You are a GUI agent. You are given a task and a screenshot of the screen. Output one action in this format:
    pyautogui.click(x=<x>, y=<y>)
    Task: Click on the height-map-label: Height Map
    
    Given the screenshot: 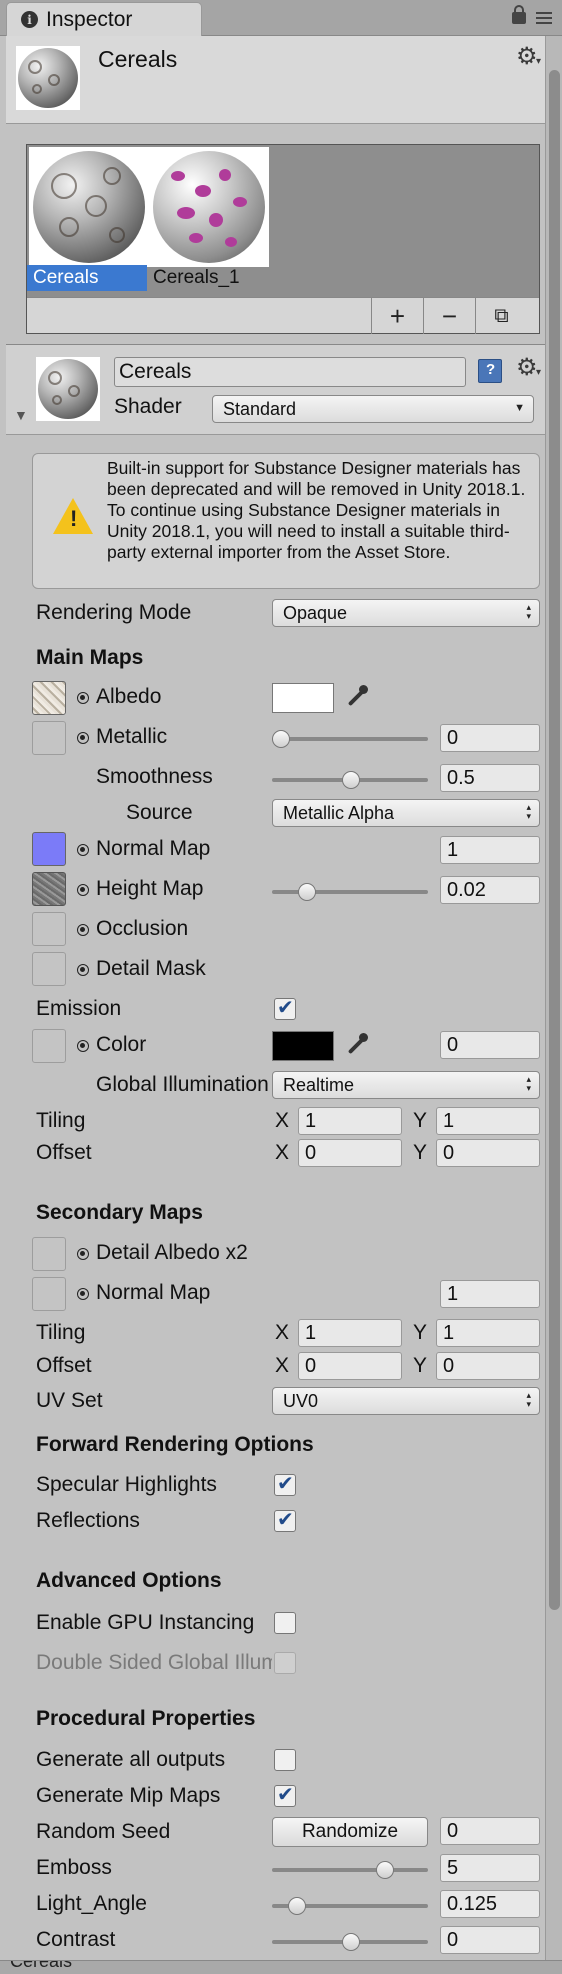 What is the action you would take?
    pyautogui.click(x=150, y=888)
    